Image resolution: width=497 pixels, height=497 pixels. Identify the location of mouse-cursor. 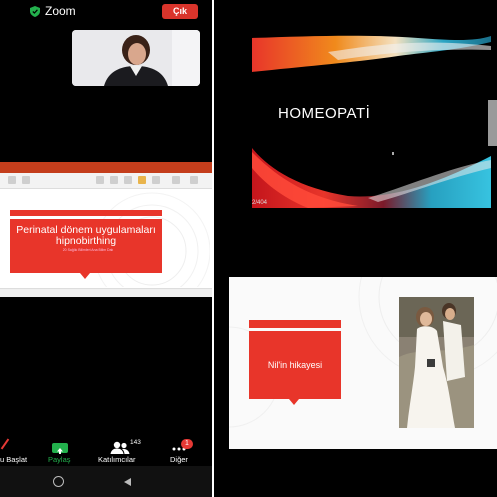
(393, 153).